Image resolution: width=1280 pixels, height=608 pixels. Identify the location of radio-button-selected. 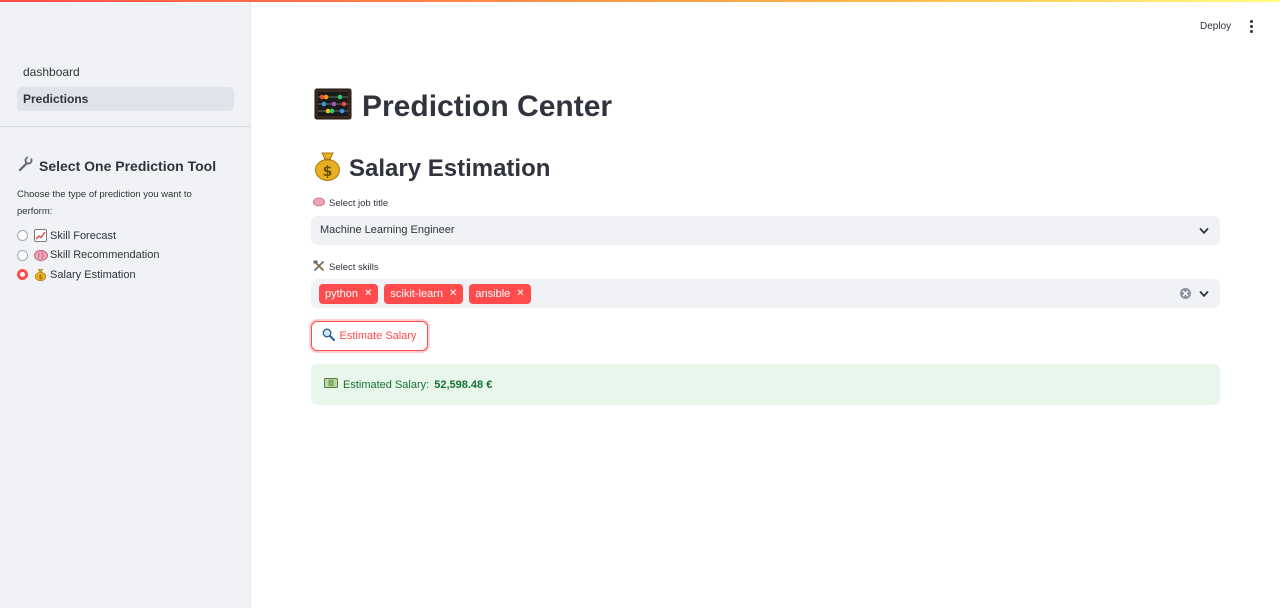
(22, 275).